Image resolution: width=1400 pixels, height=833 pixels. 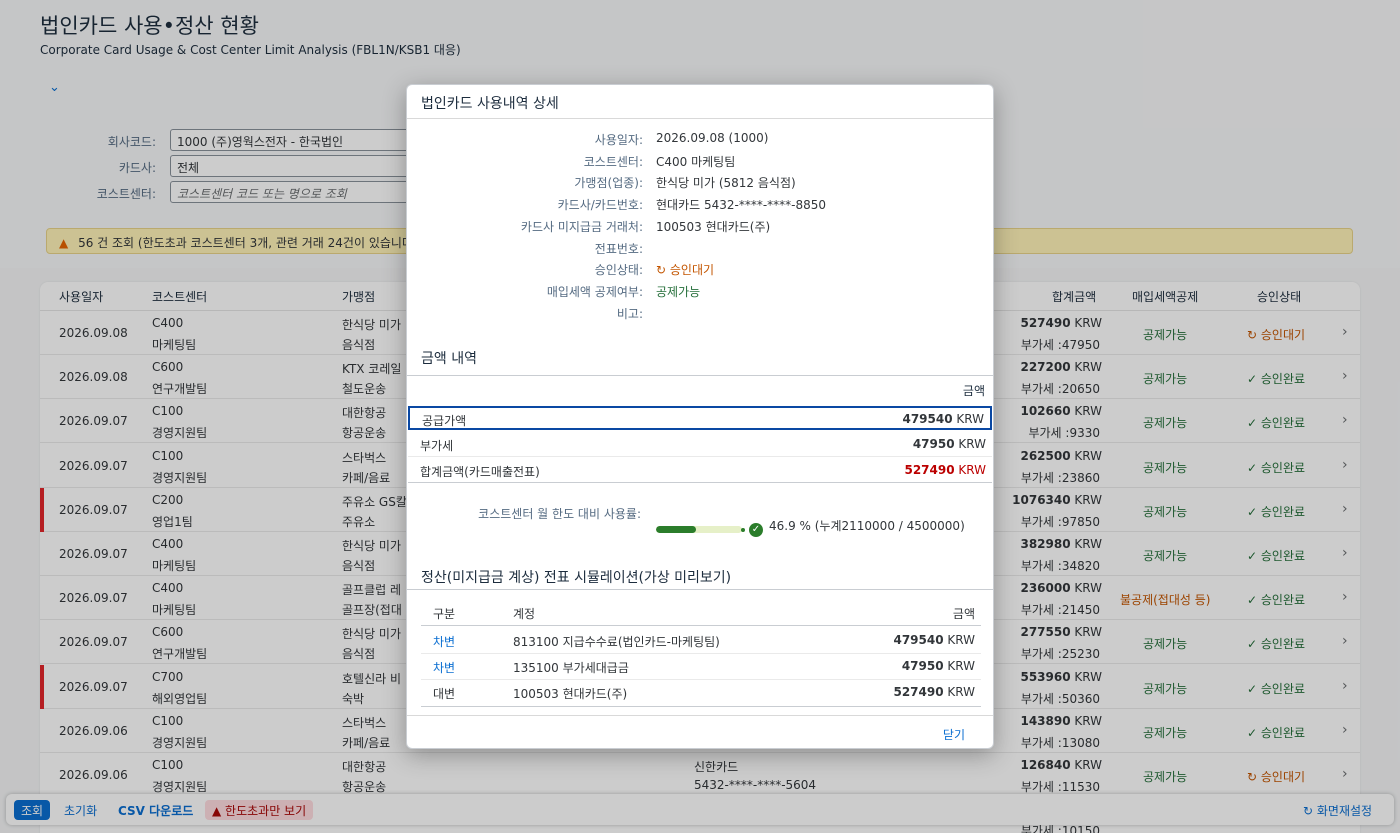 What do you see at coordinates (692, 270) in the screenshot?
I see `status-text: 승인대기` at bounding box center [692, 270].